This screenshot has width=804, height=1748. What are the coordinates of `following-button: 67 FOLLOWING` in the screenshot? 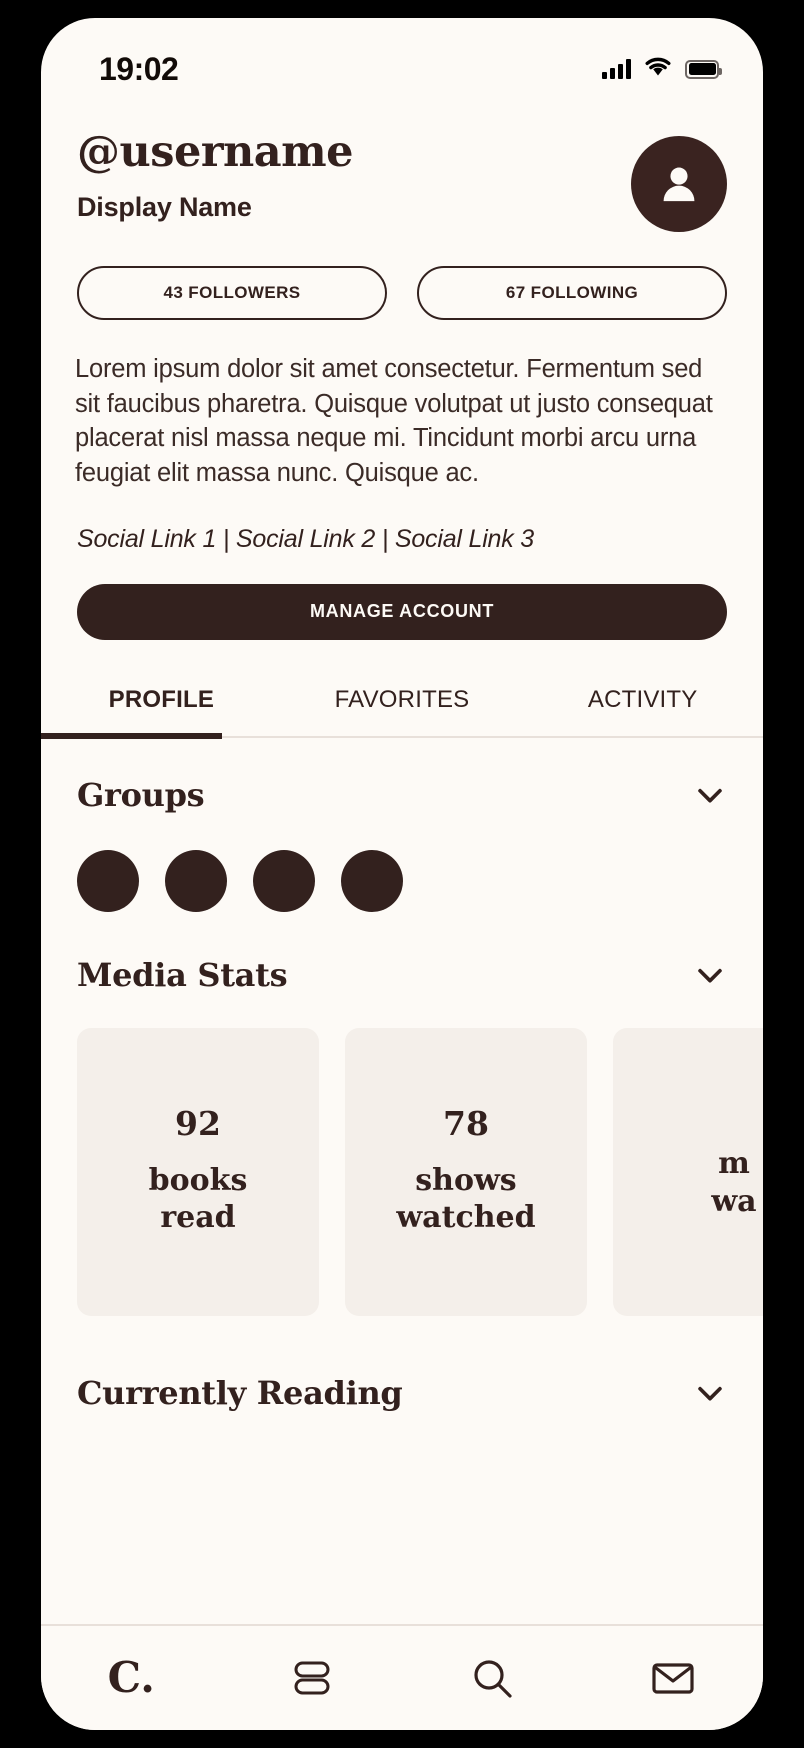 It's located at (572, 293).